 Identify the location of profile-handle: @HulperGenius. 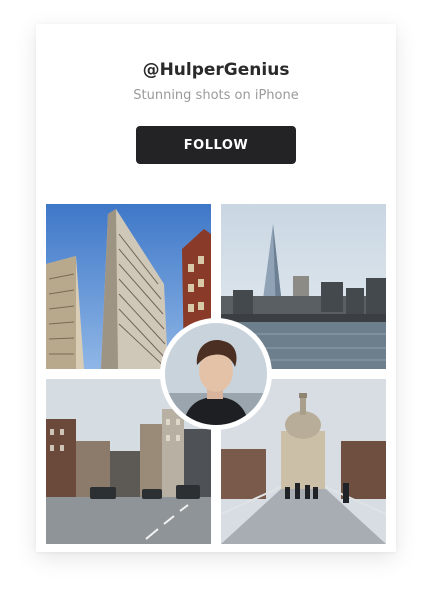
(216, 70).